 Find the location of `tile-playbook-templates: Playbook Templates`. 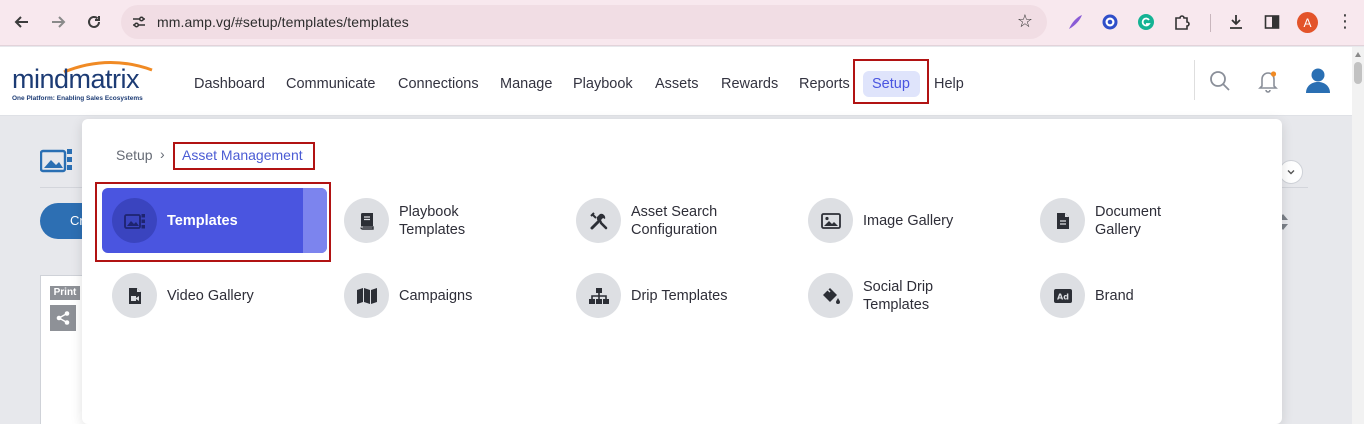

tile-playbook-templates: Playbook Templates is located at coordinates (459, 221).